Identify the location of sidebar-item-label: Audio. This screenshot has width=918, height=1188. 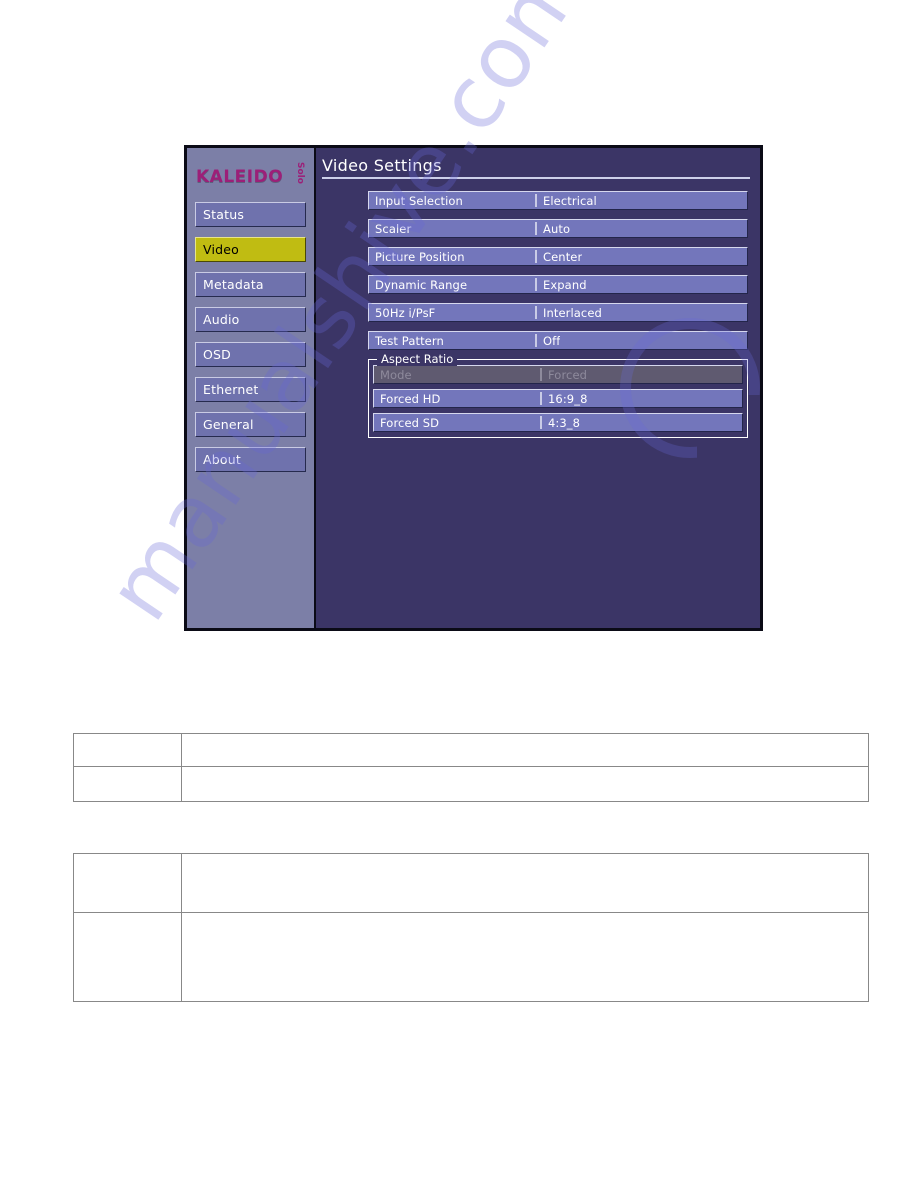
(221, 319).